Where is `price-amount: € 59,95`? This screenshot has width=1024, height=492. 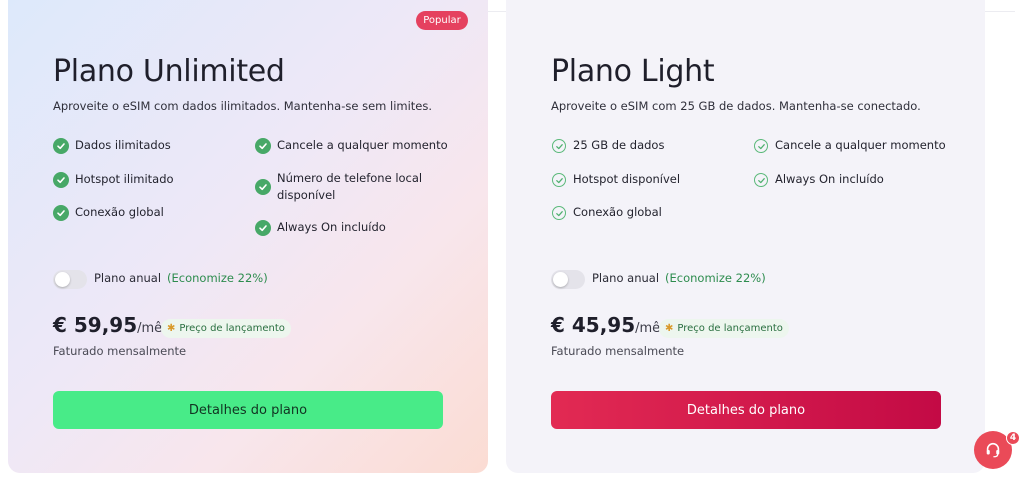 price-amount: € 59,95 is located at coordinates (95, 325).